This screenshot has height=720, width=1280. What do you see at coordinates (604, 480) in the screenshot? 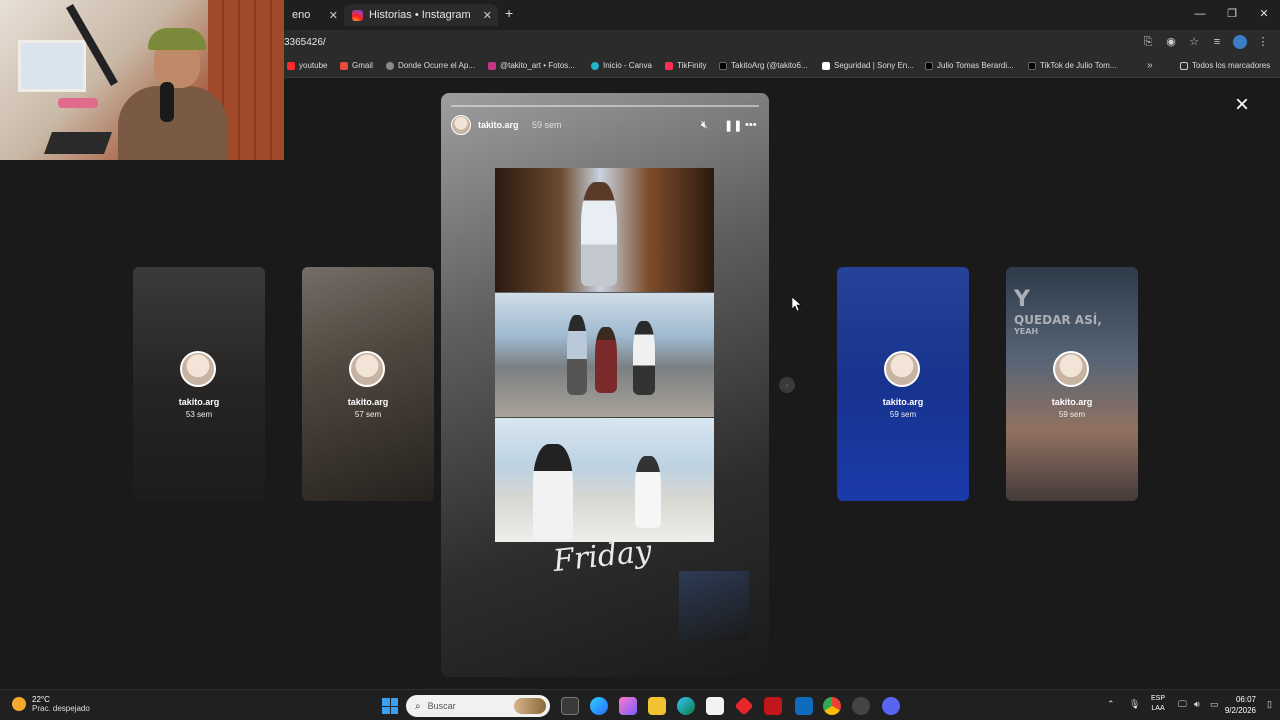
I see `collage-photo-kids` at bounding box center [604, 480].